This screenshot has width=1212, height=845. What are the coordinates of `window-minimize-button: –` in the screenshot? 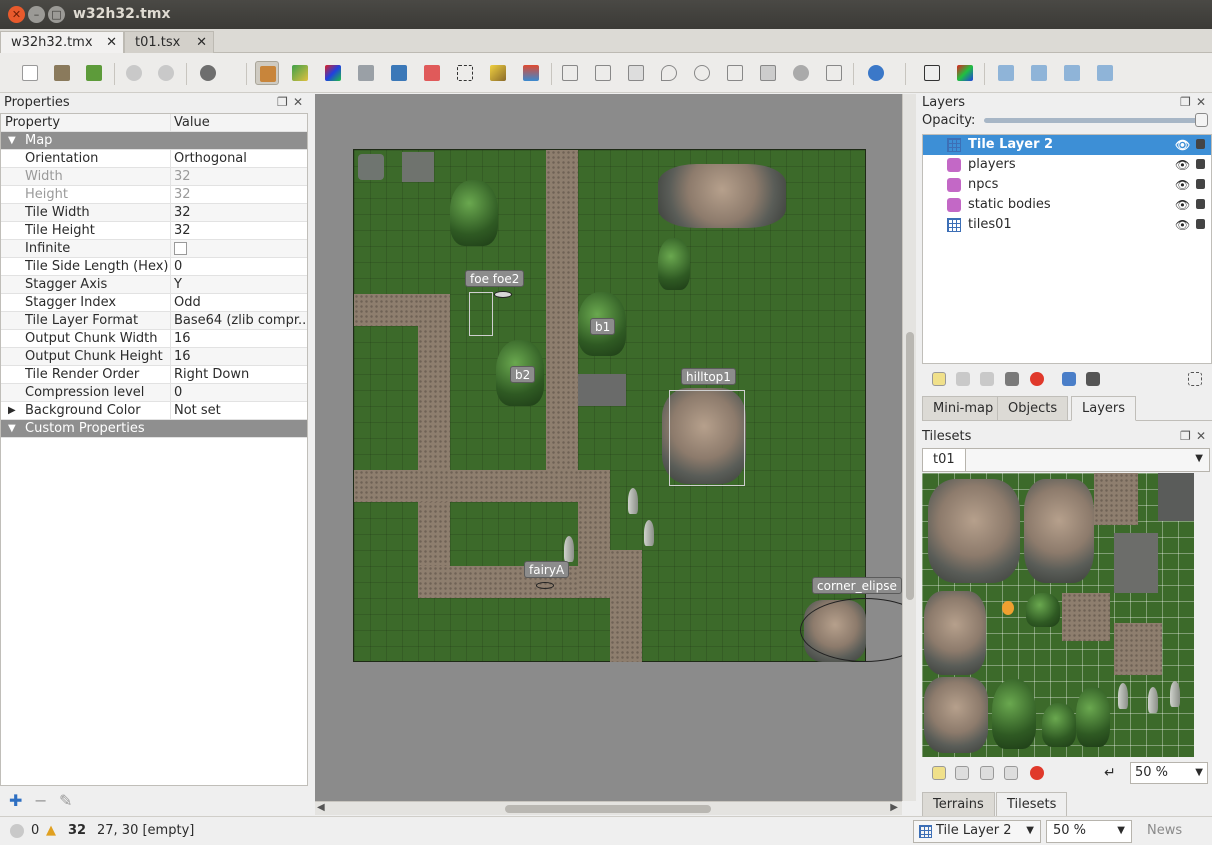 It's located at (36, 14).